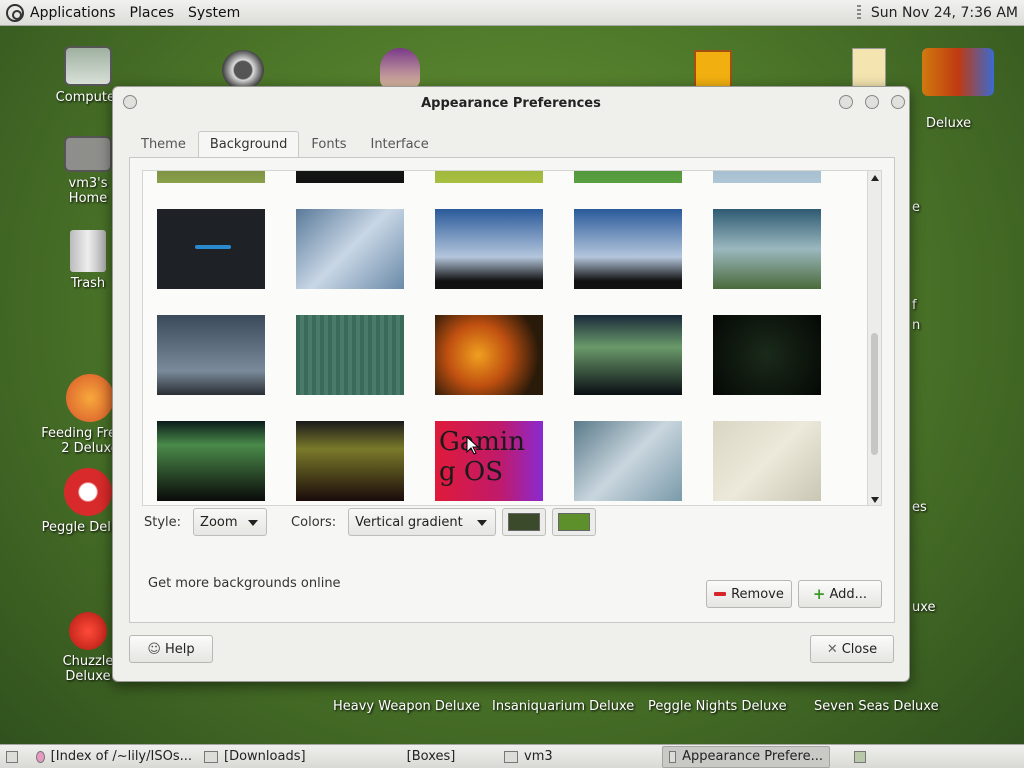 This screenshot has width=1024, height=768. I want to click on primary-color-swatch, so click(524, 522).